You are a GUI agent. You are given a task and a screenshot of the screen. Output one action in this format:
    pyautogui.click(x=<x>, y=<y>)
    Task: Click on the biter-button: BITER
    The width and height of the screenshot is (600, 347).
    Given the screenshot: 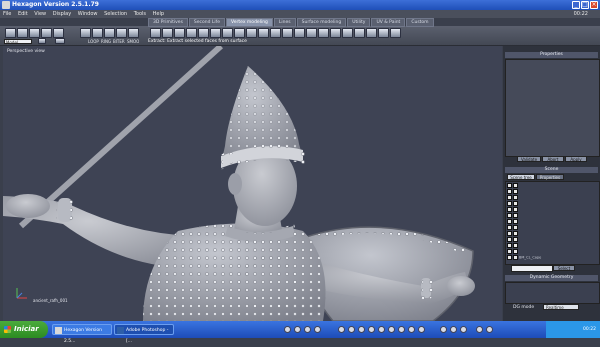 What is the action you would take?
    pyautogui.click(x=119, y=41)
    